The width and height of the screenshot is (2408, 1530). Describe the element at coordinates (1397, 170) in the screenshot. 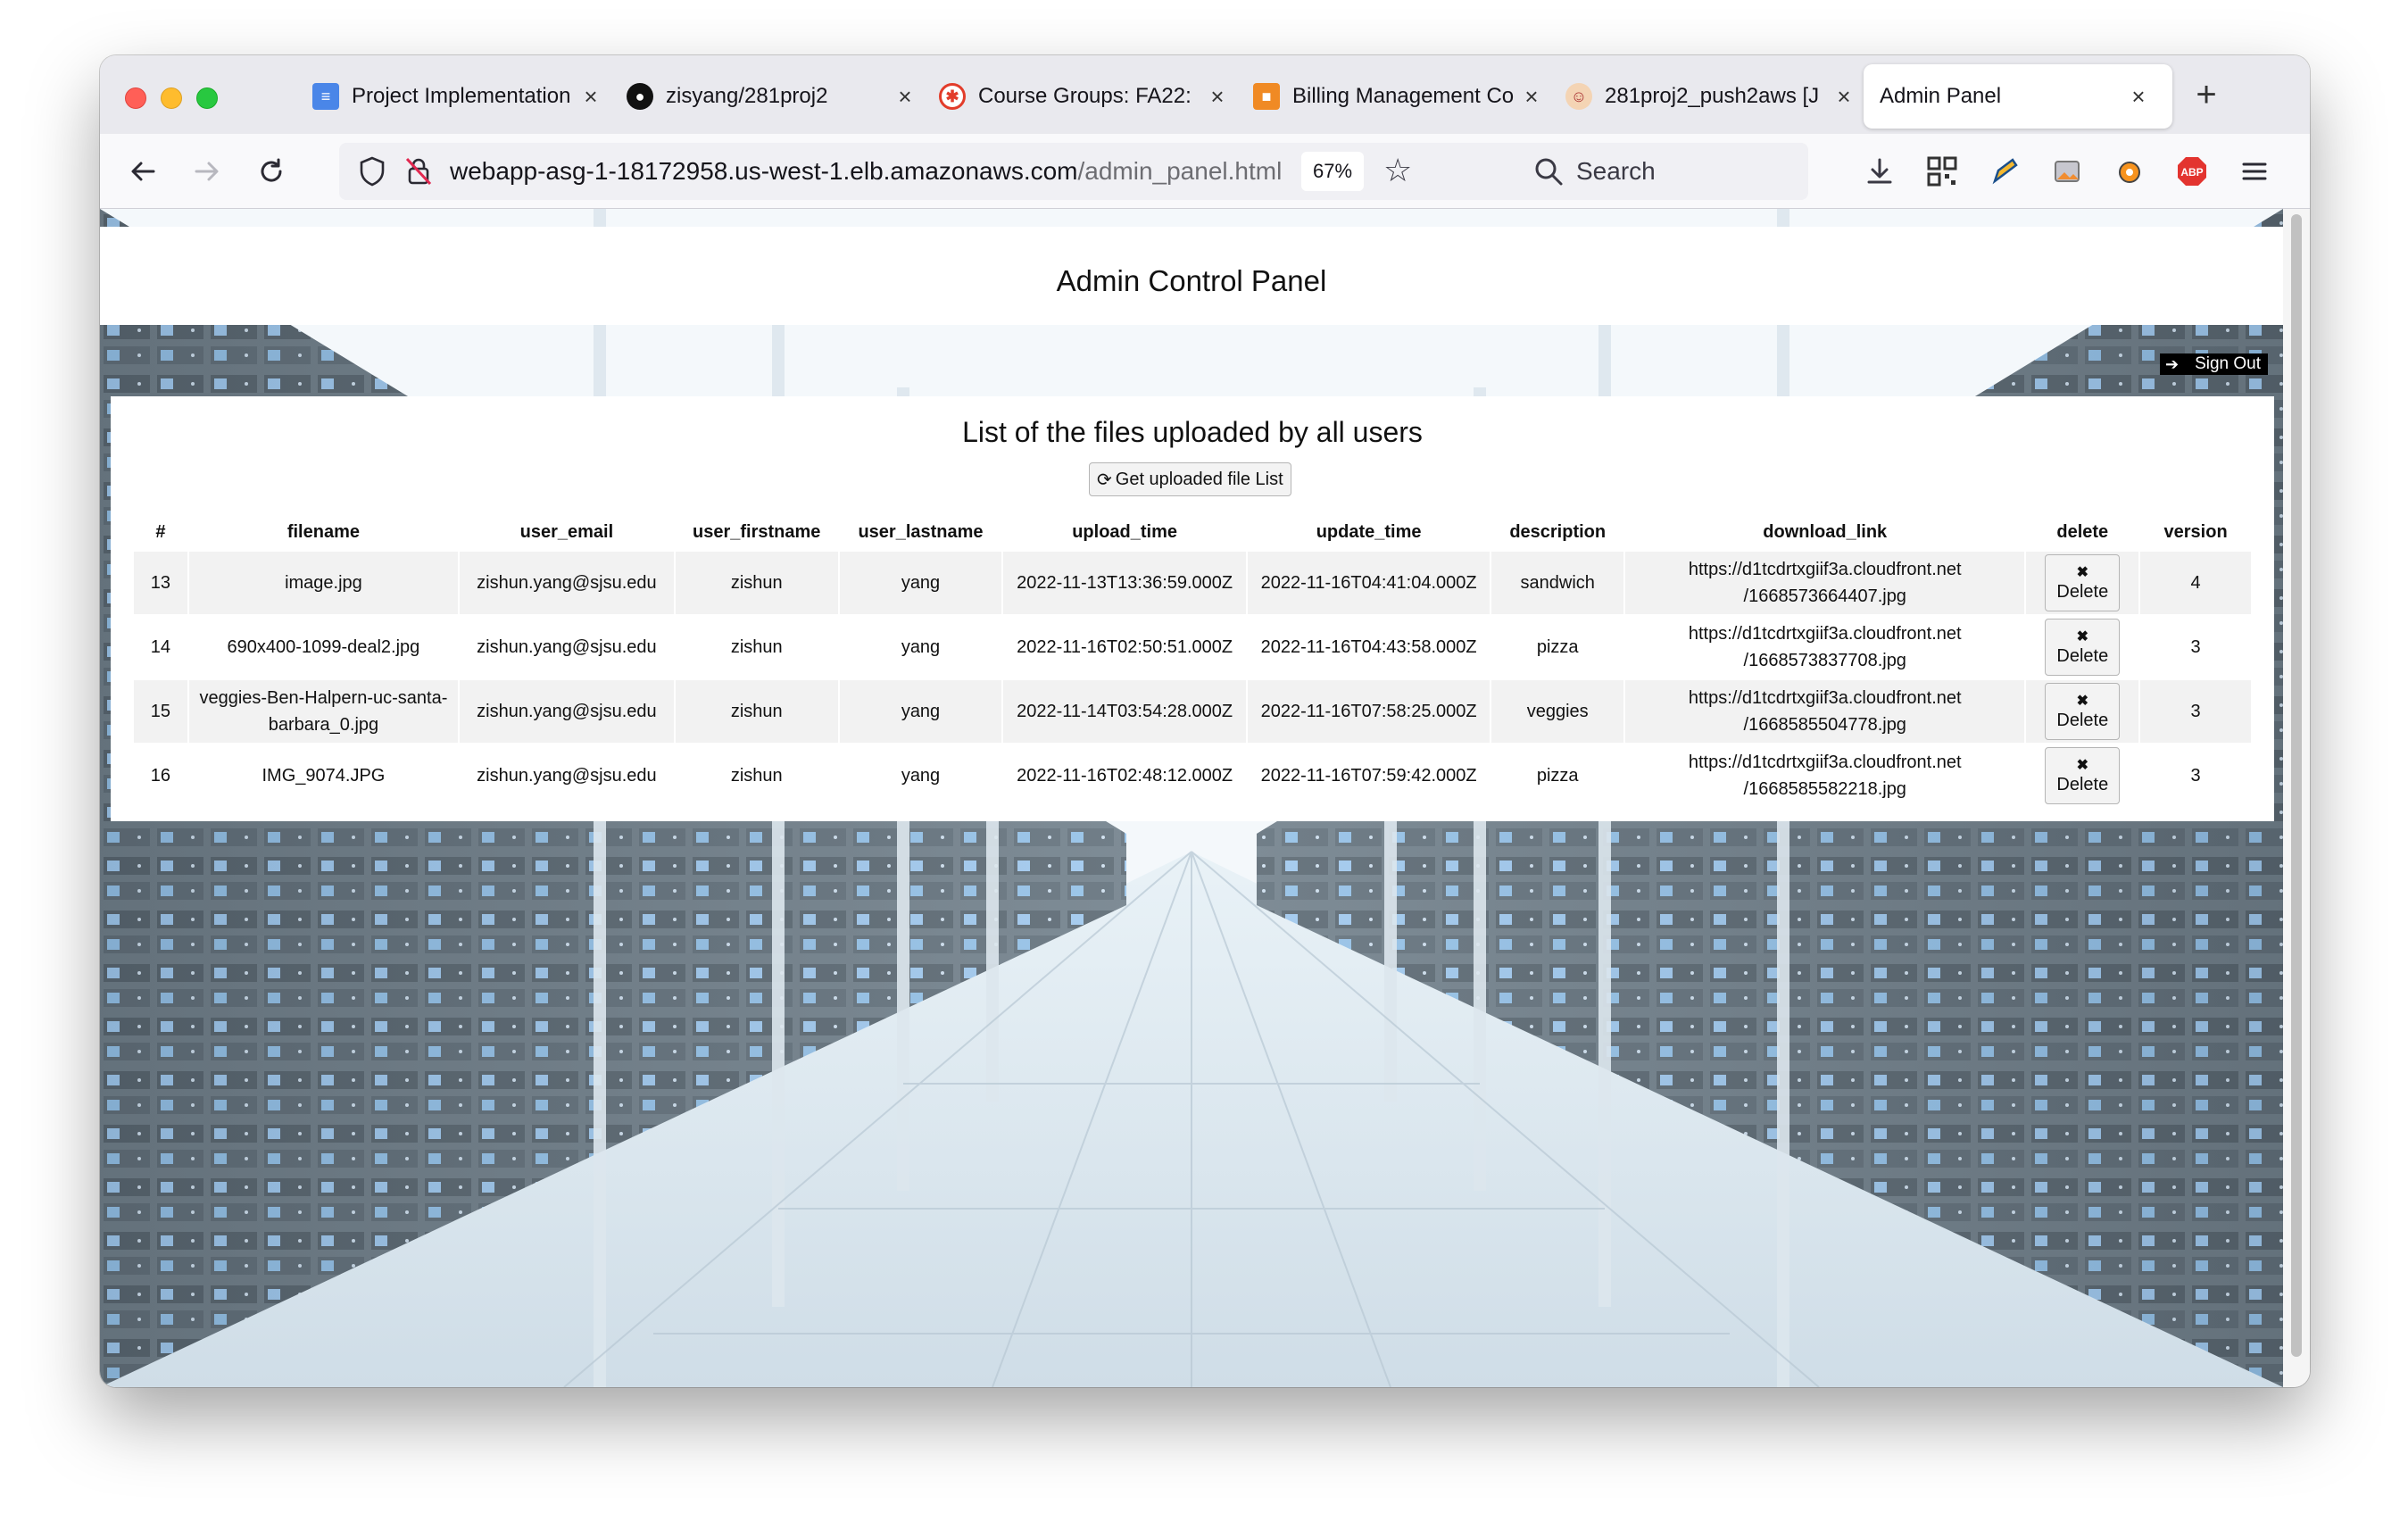

I see `bookmark-star-icon: ☆` at that location.